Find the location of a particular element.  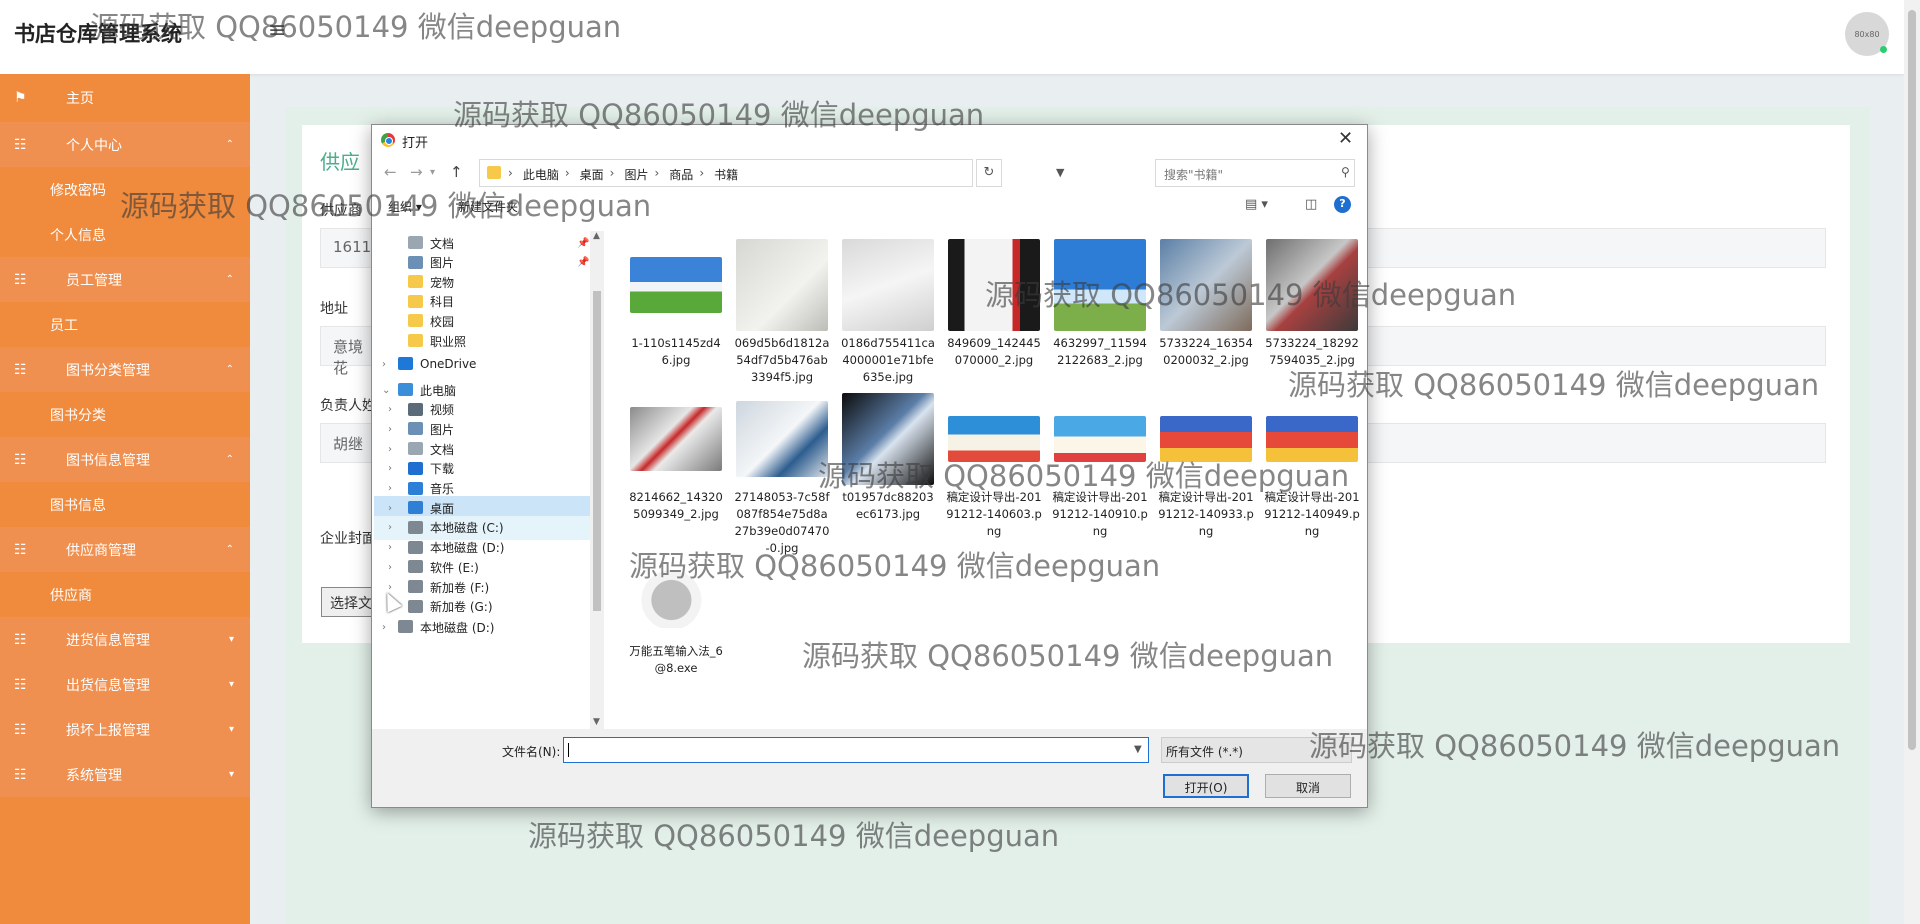

sidebar-group-label: 供应商管理 is located at coordinates (101, 550).